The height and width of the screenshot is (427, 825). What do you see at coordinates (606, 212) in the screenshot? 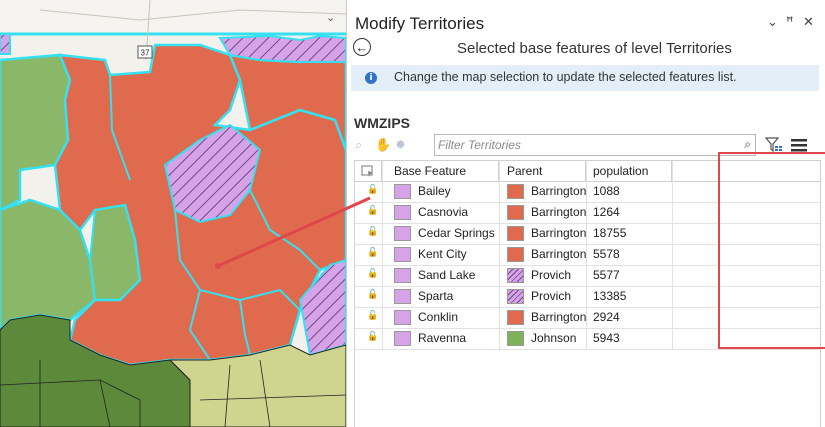
I see `population-cell: 1264` at bounding box center [606, 212].